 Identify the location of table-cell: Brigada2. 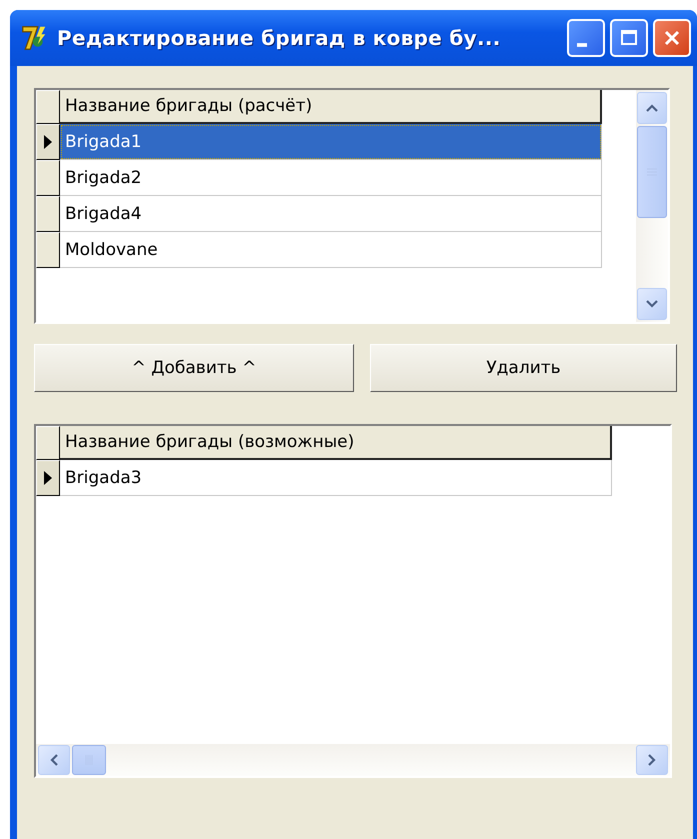
(331, 178).